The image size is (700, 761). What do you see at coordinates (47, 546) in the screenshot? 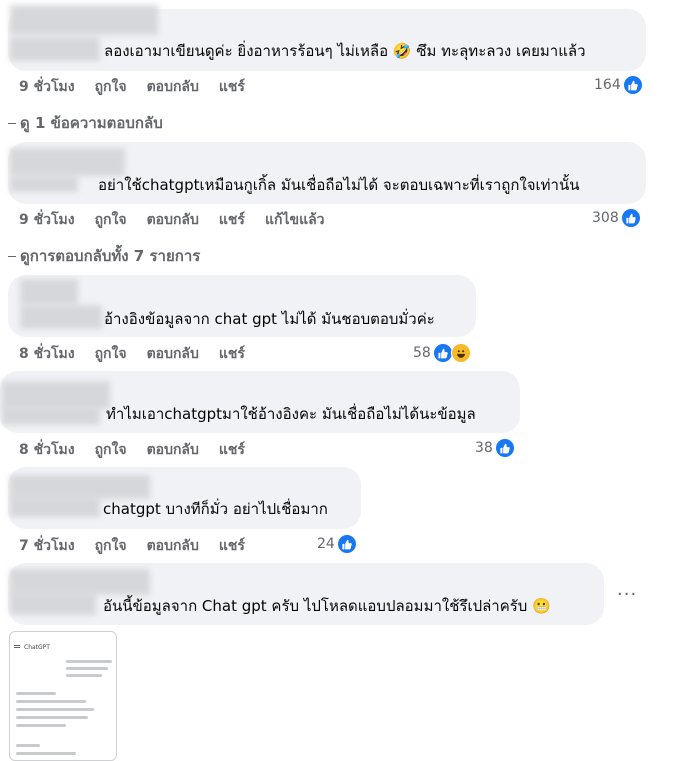
I see `comment-time: 7 ชั่วโมง` at bounding box center [47, 546].